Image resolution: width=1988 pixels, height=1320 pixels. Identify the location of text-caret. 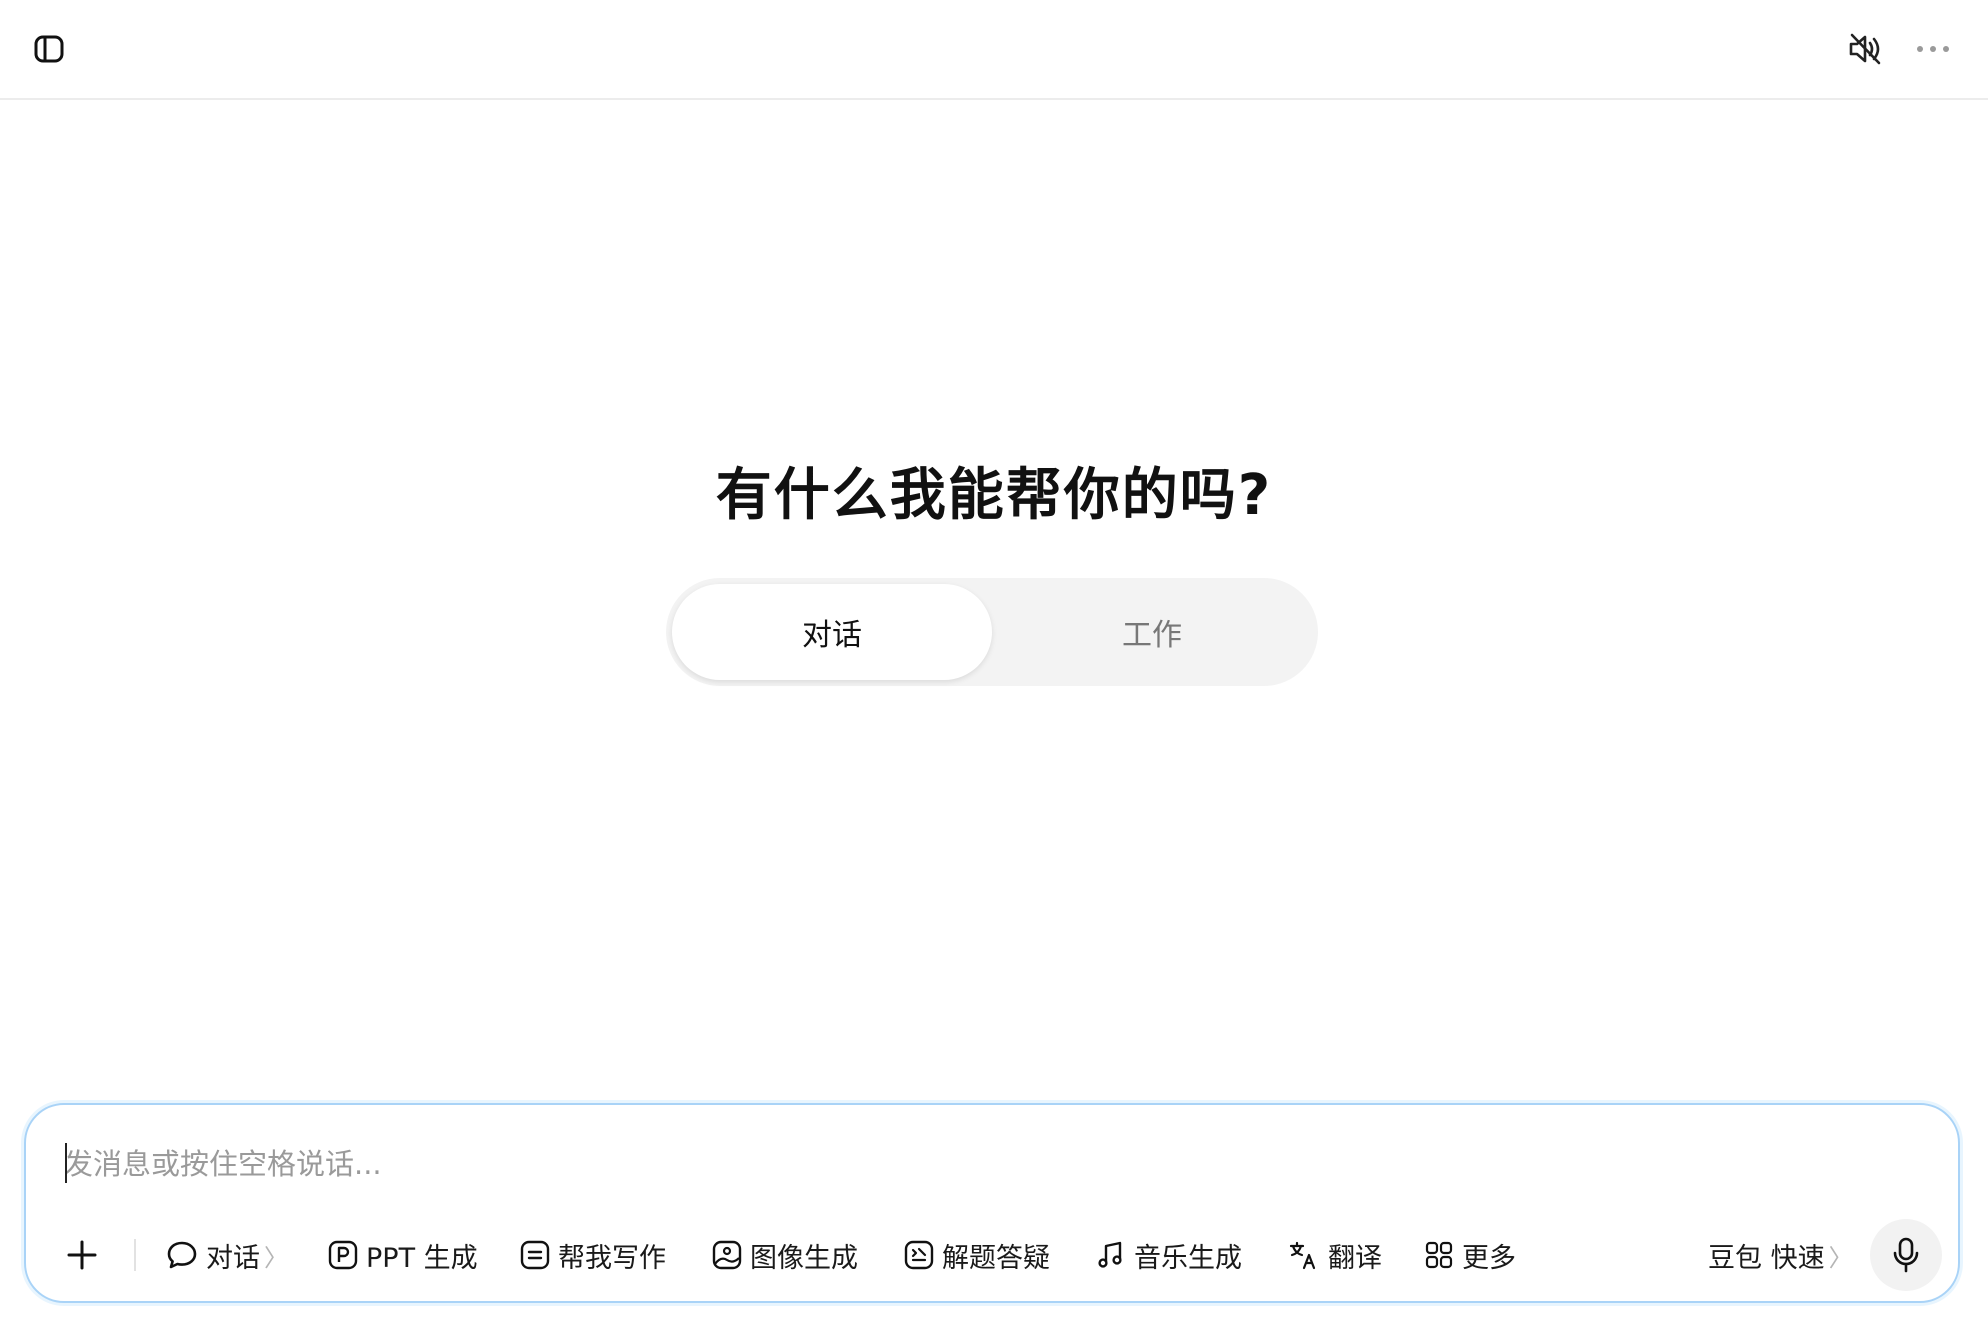
(66, 1163).